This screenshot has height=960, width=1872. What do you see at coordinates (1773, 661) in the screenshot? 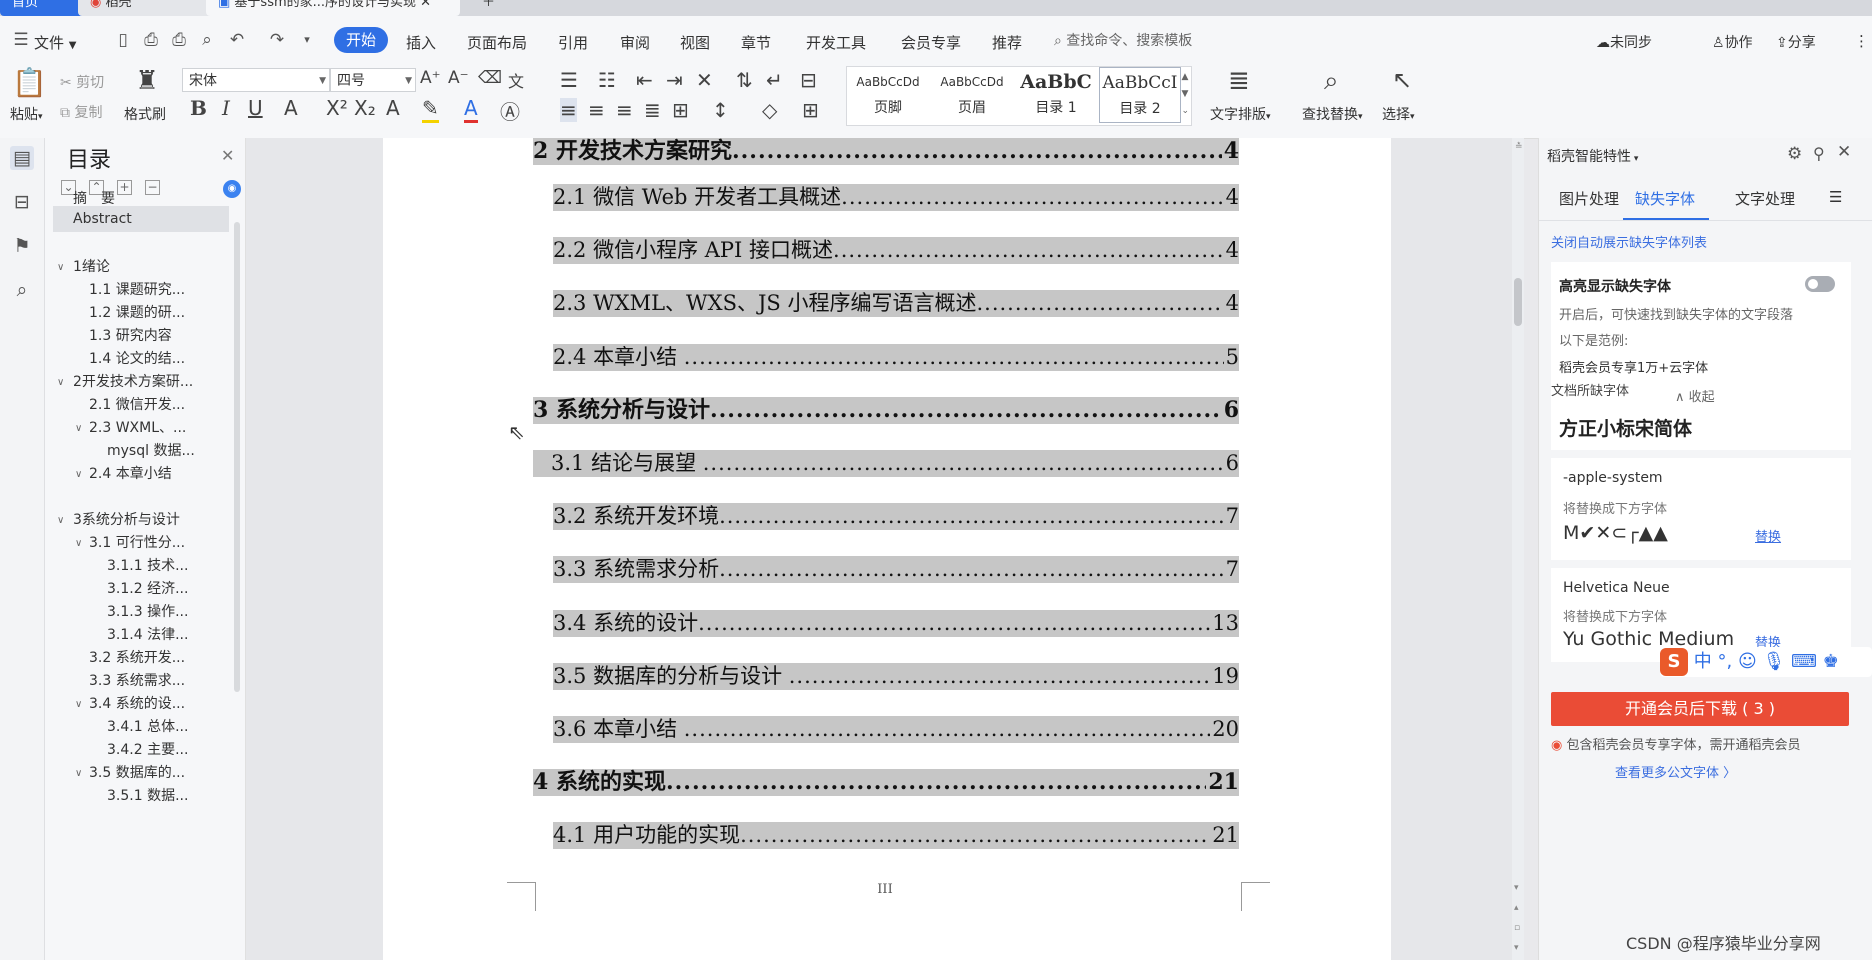
I see `microphone-icon: 🎙` at bounding box center [1773, 661].